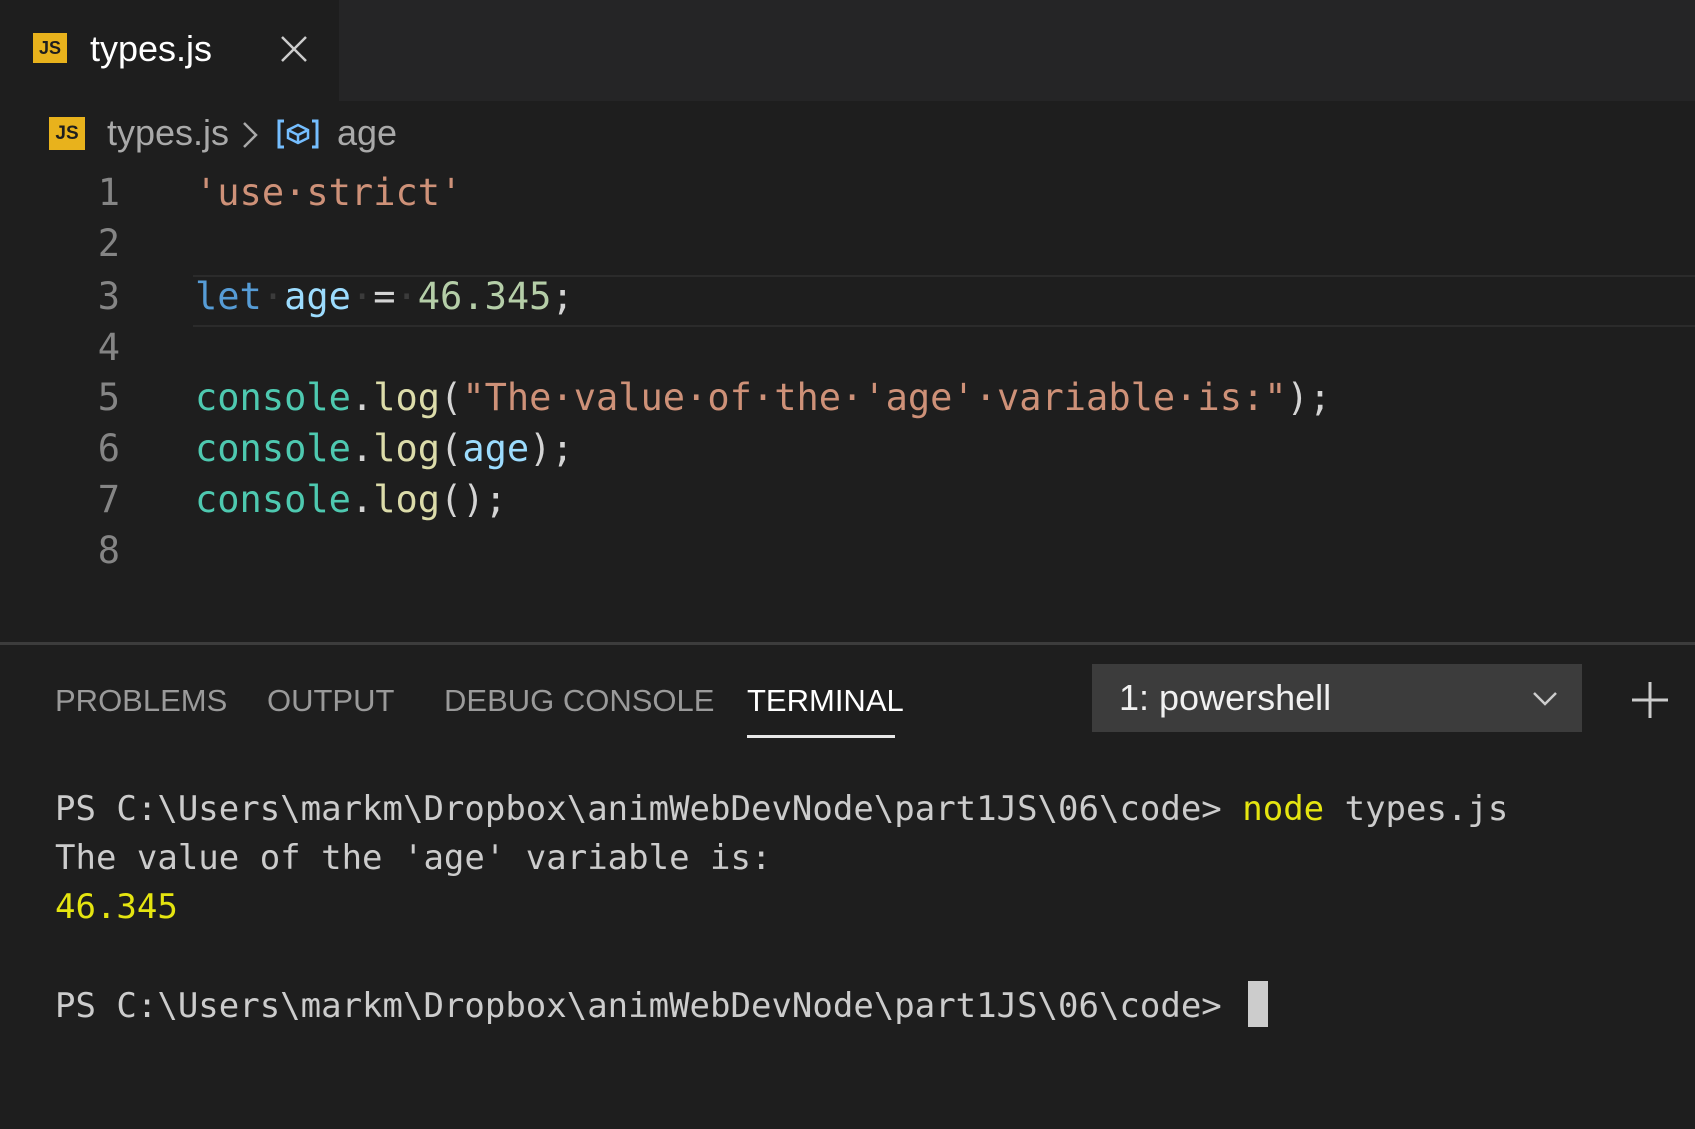  Describe the element at coordinates (367, 133) in the screenshot. I see `breadcrumb-symbol: age` at that location.